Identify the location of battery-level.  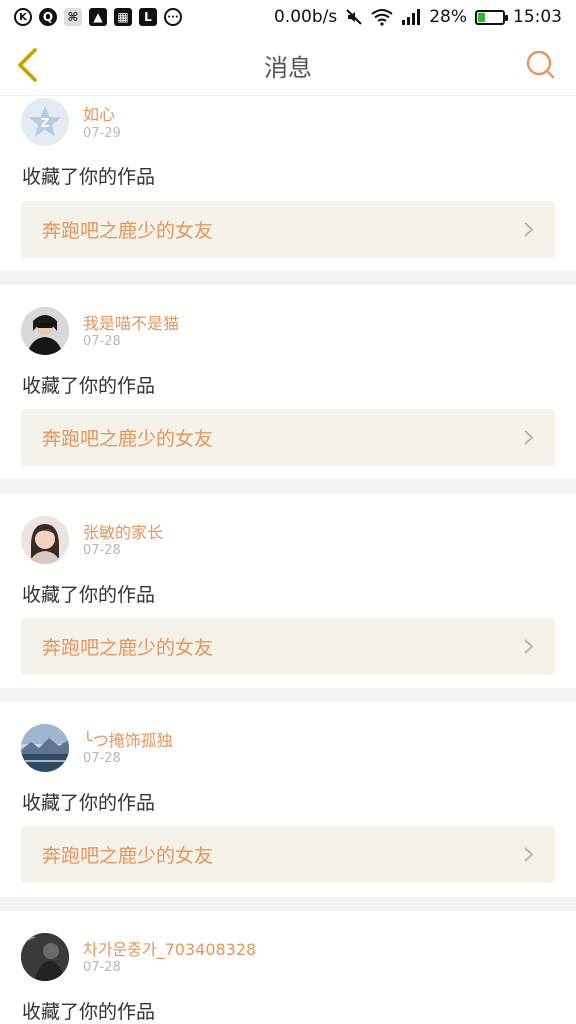
(481, 17).